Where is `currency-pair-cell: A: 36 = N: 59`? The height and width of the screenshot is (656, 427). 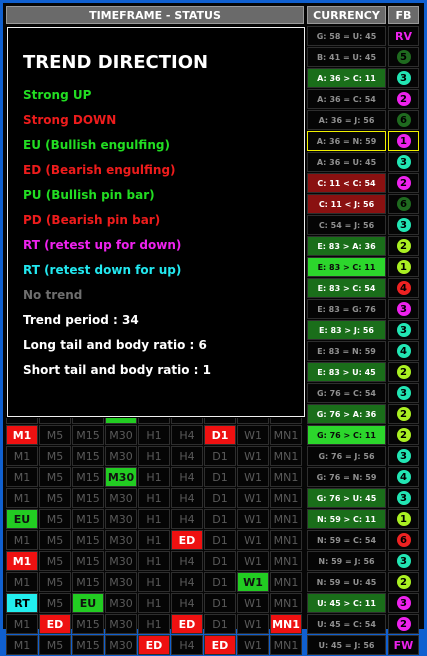
currency-pair-cell: A: 36 = N: 59 is located at coordinates (346, 141).